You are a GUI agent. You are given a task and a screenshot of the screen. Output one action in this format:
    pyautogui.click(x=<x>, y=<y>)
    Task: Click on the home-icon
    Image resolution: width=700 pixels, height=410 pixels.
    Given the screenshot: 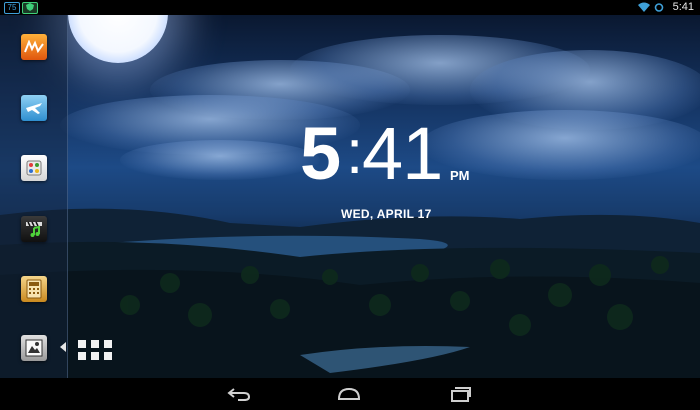 What is the action you would take?
    pyautogui.click(x=349, y=393)
    